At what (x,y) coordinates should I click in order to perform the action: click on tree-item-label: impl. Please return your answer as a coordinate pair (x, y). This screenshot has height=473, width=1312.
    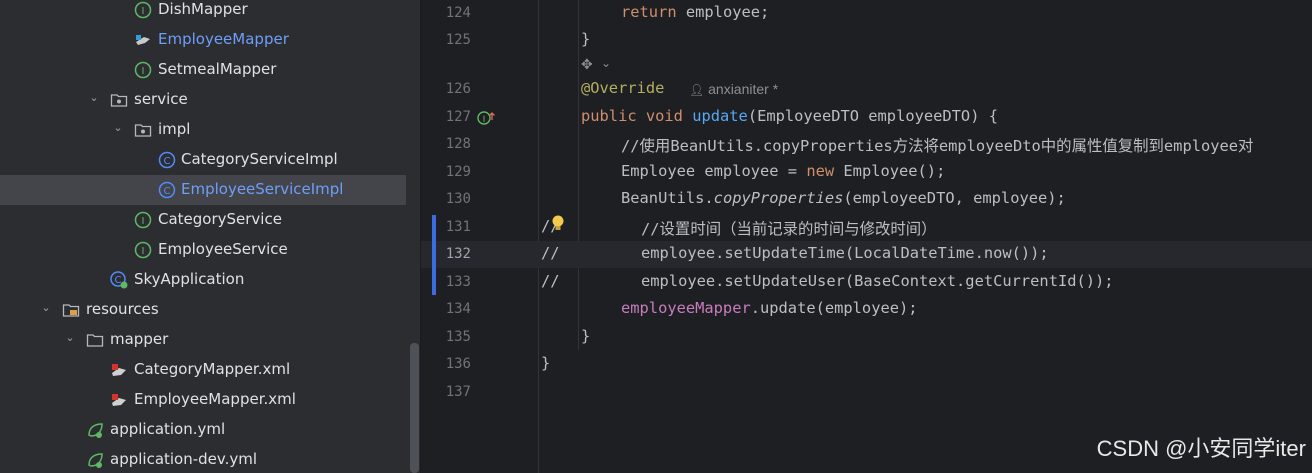
    Looking at the image, I should click on (174, 129).